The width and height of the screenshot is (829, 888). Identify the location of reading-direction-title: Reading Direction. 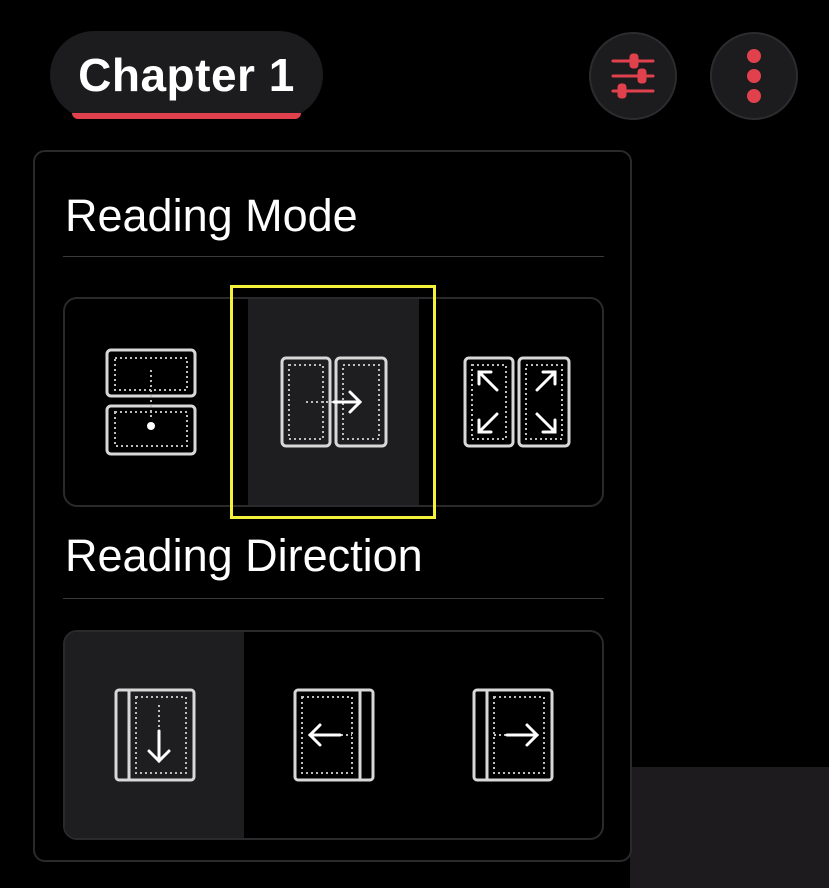
(244, 555).